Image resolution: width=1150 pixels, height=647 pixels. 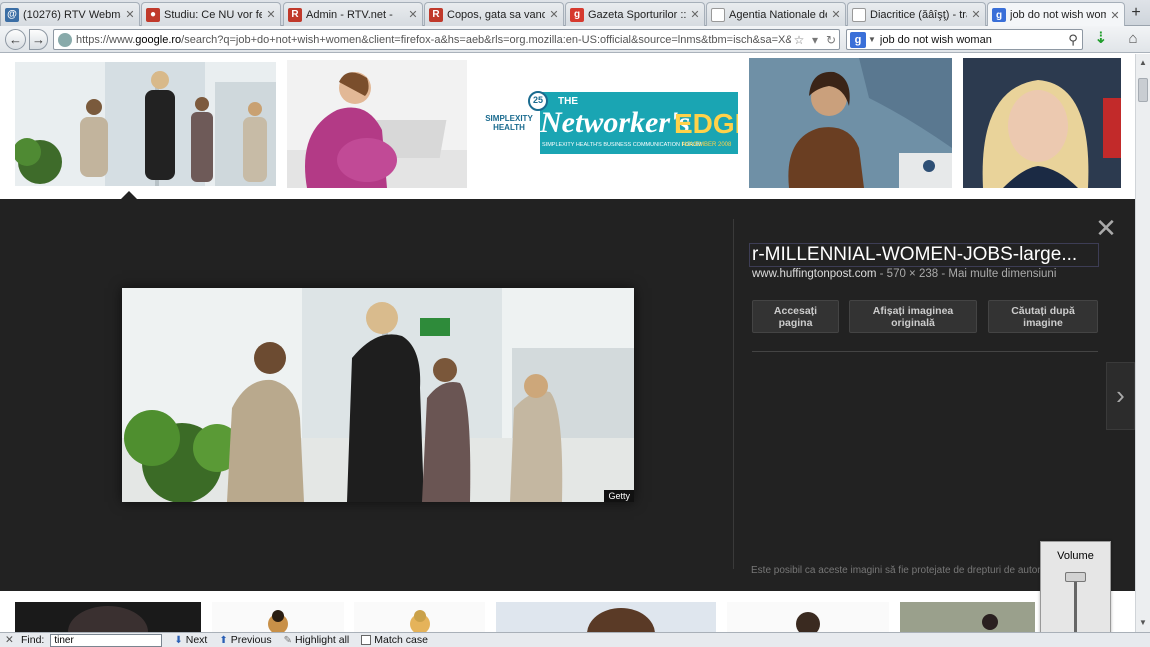 I want to click on button-label: Afișați imaginea, so click(x=913, y=311).